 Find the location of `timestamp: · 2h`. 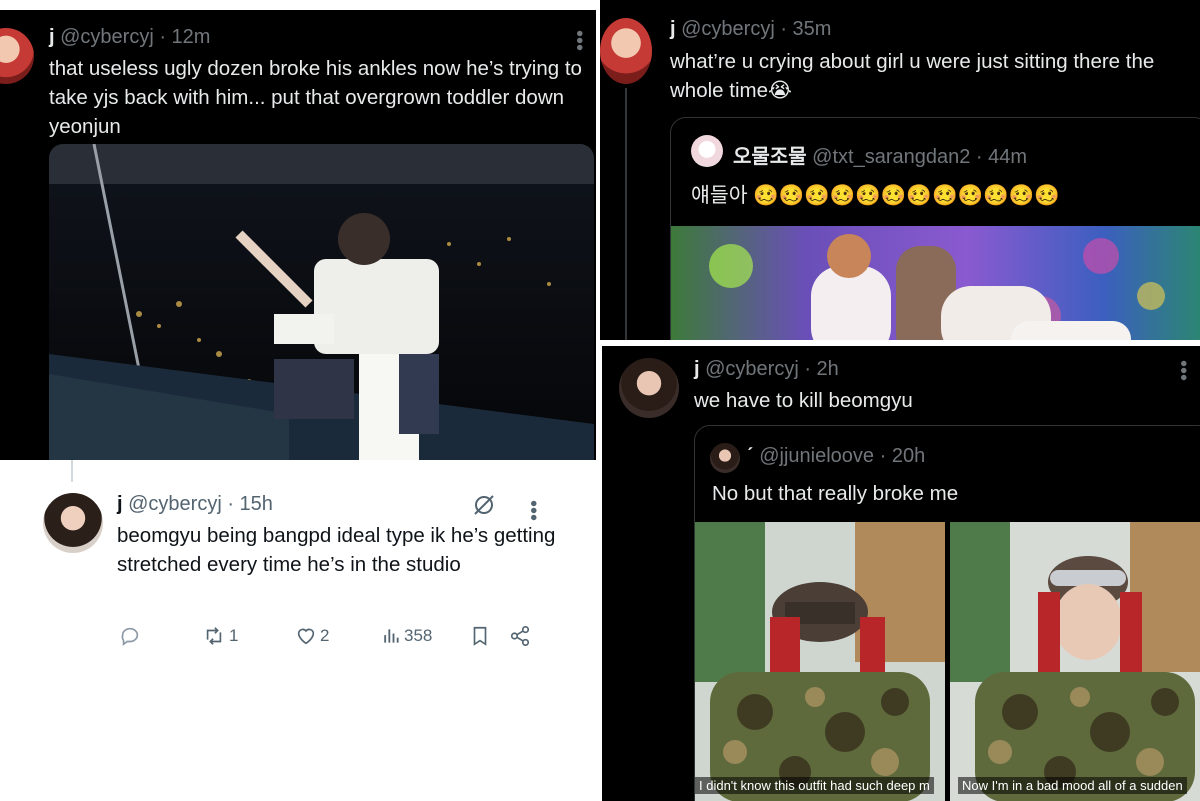

timestamp: · 2h is located at coordinates (821, 369).